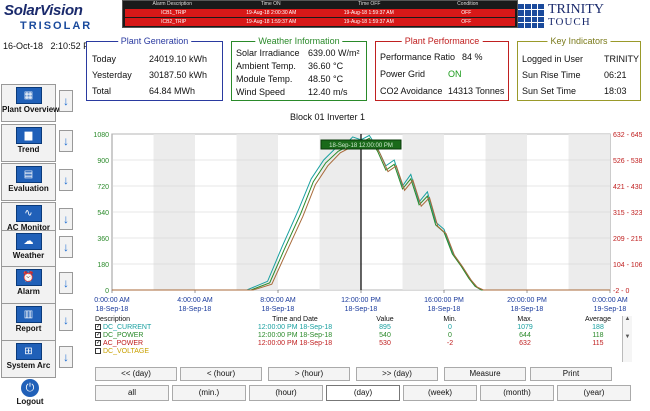 The image size is (650, 411). What do you see at coordinates (209, 393) in the screenshot?
I see `range-button-1: (min.)` at bounding box center [209, 393].